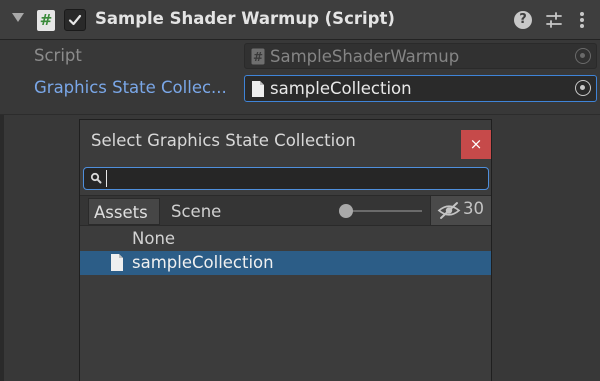 The image size is (600, 381). What do you see at coordinates (420, 88) in the screenshot?
I see `graphics-state-collection-field: sampleCollection` at bounding box center [420, 88].